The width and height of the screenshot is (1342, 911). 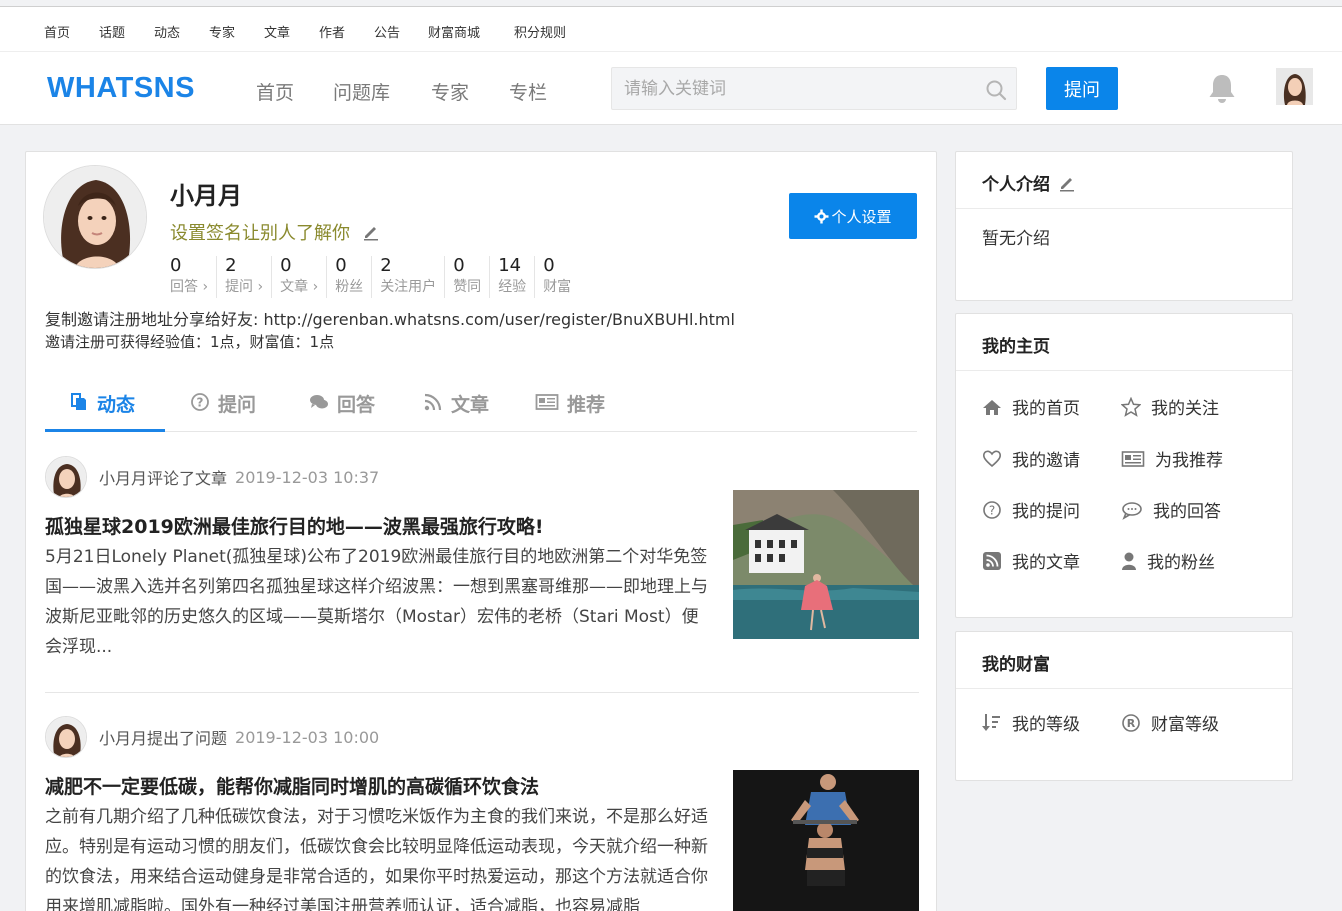 I want to click on profile-avatar, so click(x=95, y=217).